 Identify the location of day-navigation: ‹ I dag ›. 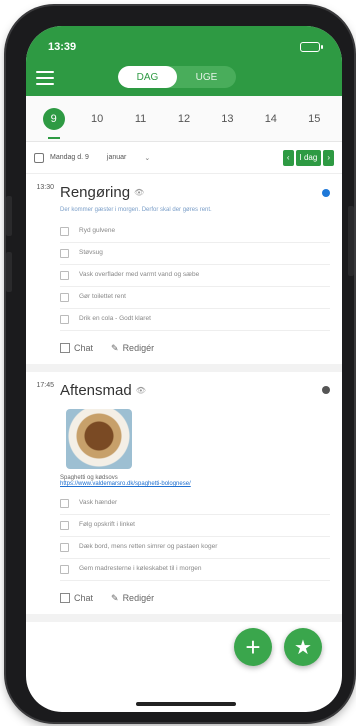
(308, 157).